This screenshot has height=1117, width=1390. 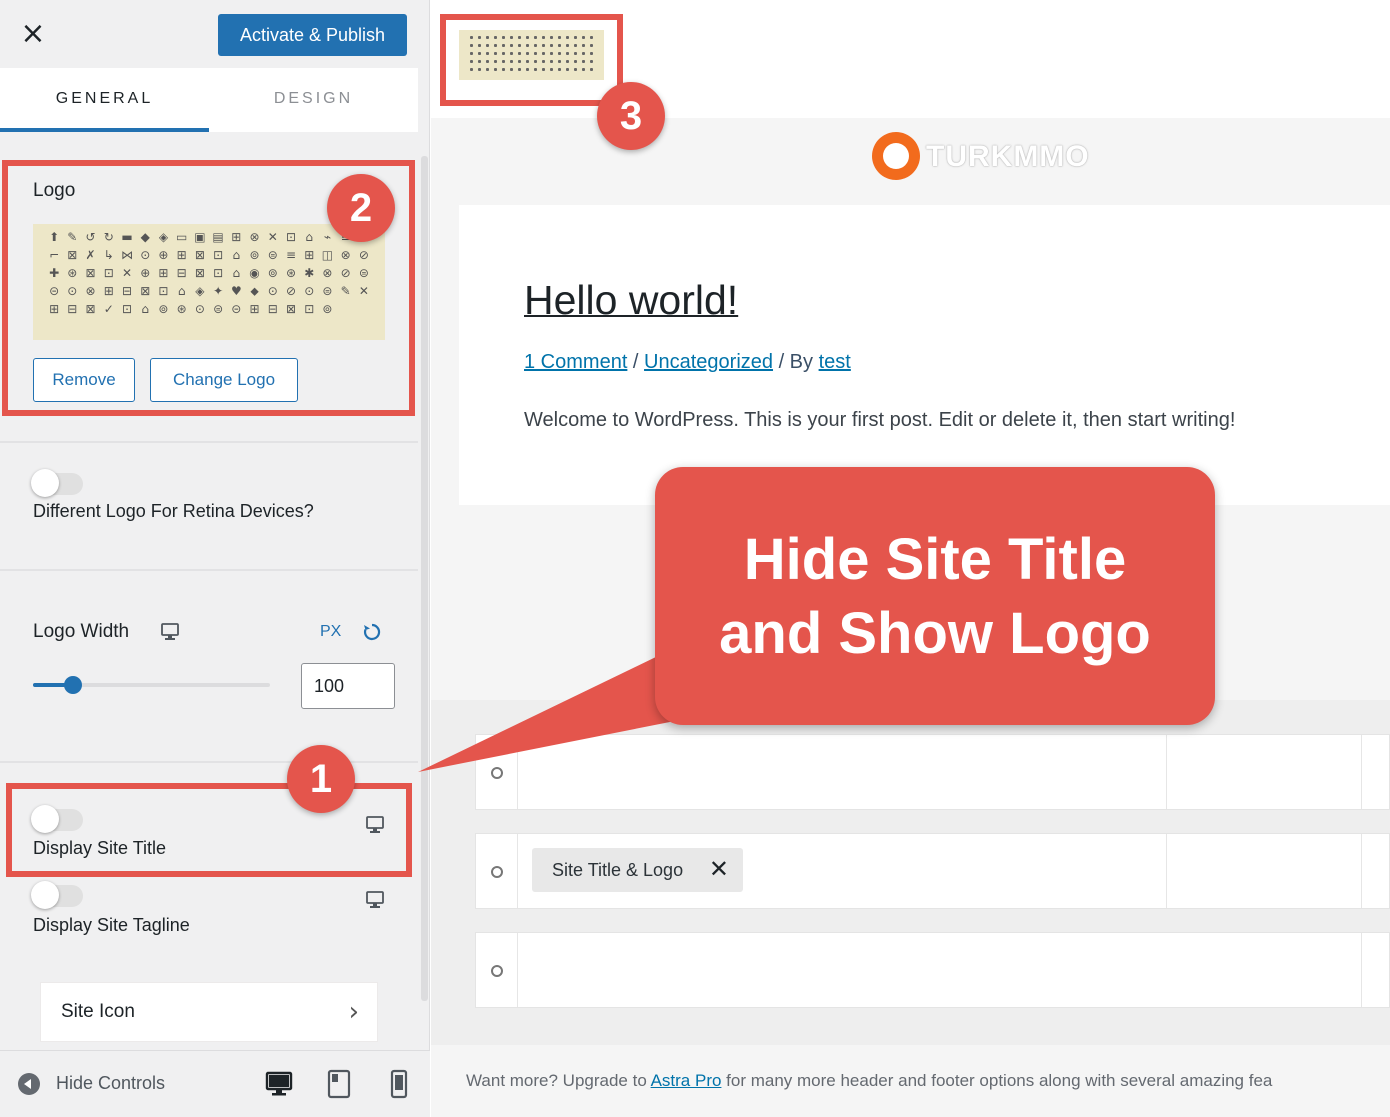 I want to click on scrollbar, so click(x=424, y=578).